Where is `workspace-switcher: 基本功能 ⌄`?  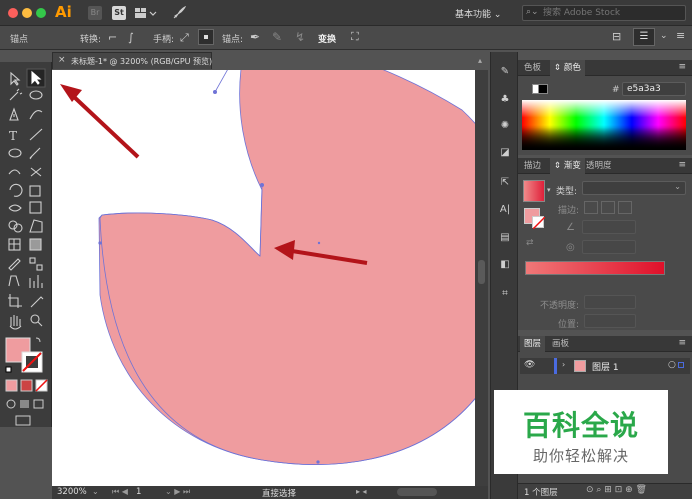 workspace-switcher: 基本功能 ⌄ is located at coordinates (485, 13).